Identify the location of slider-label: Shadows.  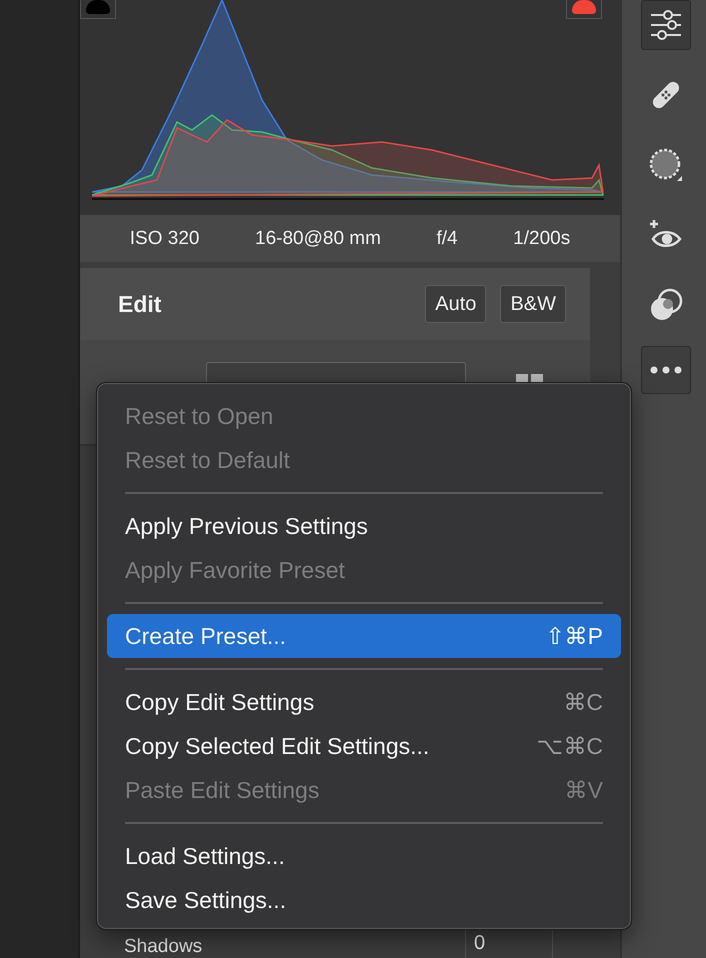
(164, 947).